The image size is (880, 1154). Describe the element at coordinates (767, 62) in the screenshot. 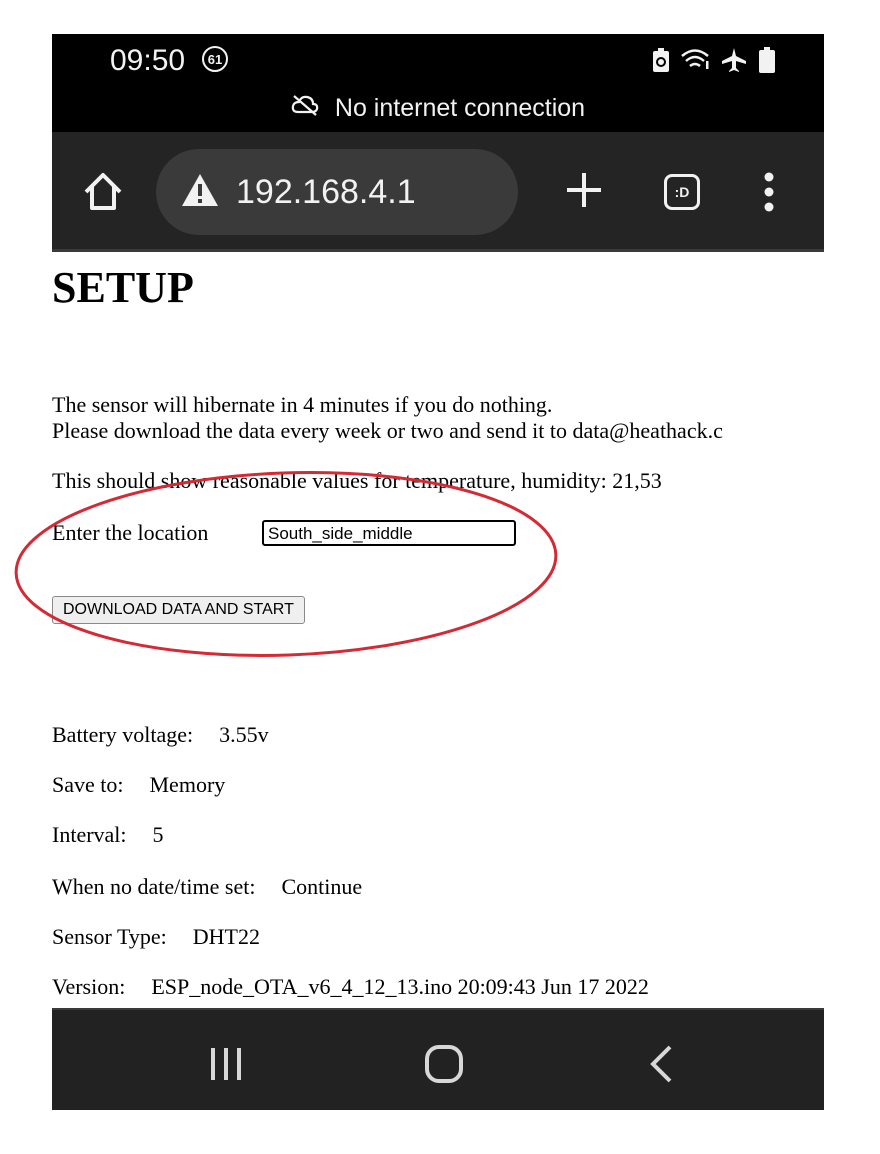

I see `battery-icon` at that location.